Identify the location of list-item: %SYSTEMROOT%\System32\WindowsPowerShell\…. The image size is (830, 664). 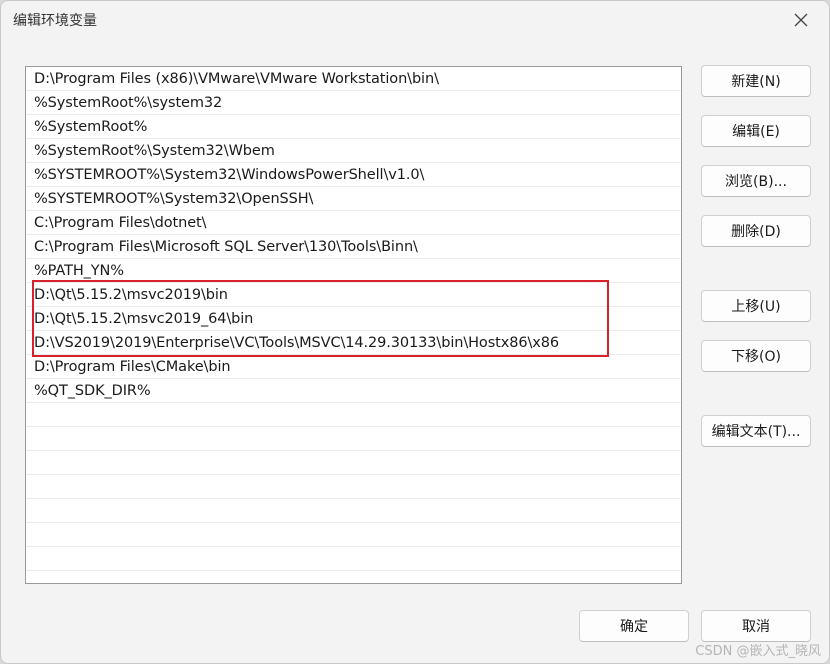
(353, 175).